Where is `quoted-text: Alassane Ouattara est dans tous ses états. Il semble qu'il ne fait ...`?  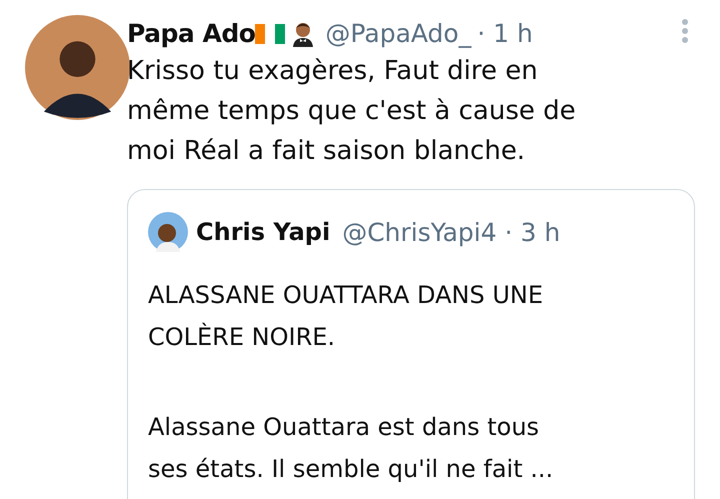
quoted-text: Alassane Ouattara est dans tous ses états. Il semble qu'il ne fait ... is located at coordinates (351, 448).